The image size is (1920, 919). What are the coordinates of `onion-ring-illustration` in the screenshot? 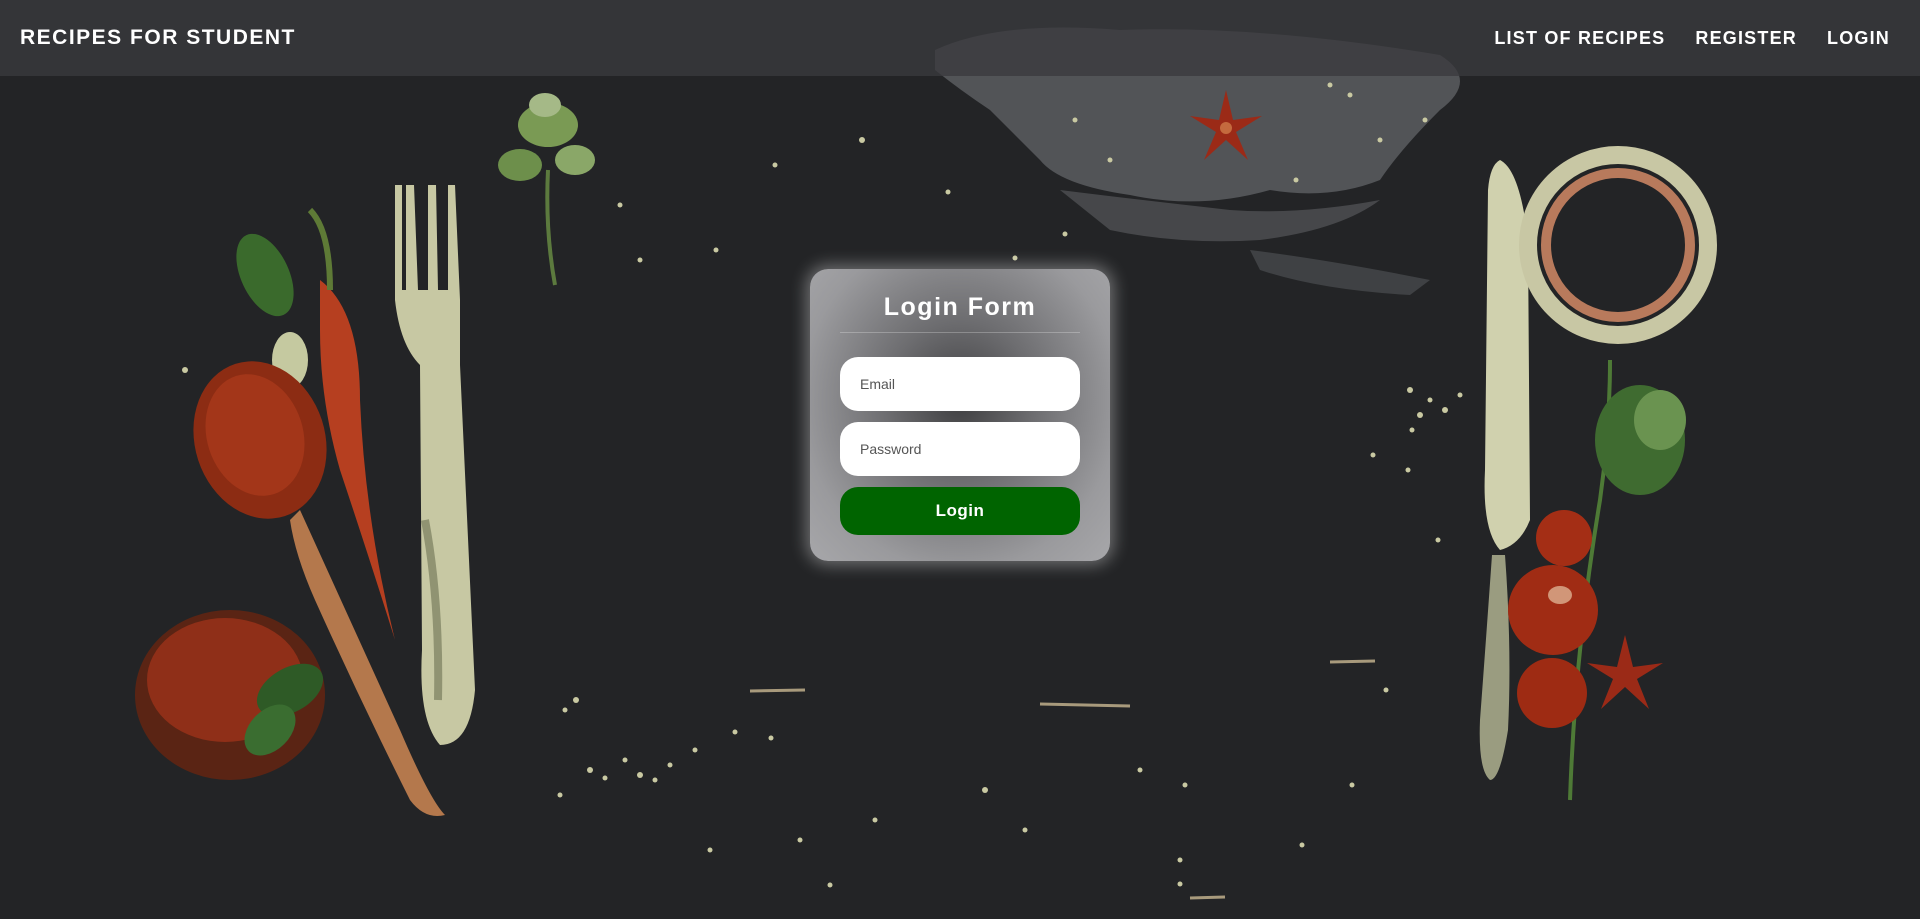 It's located at (1618, 245).